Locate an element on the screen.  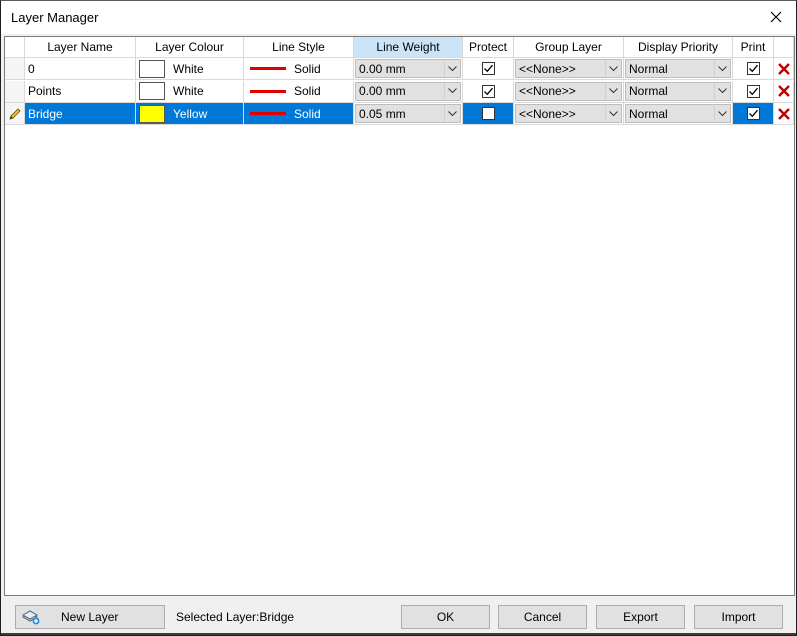
cancel-button: Cancel is located at coordinates (542, 617).